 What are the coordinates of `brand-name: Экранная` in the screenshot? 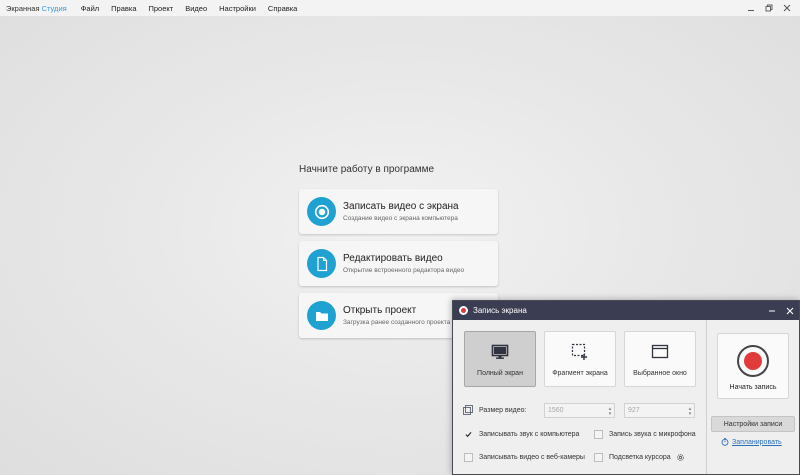 It's located at (24, 8).